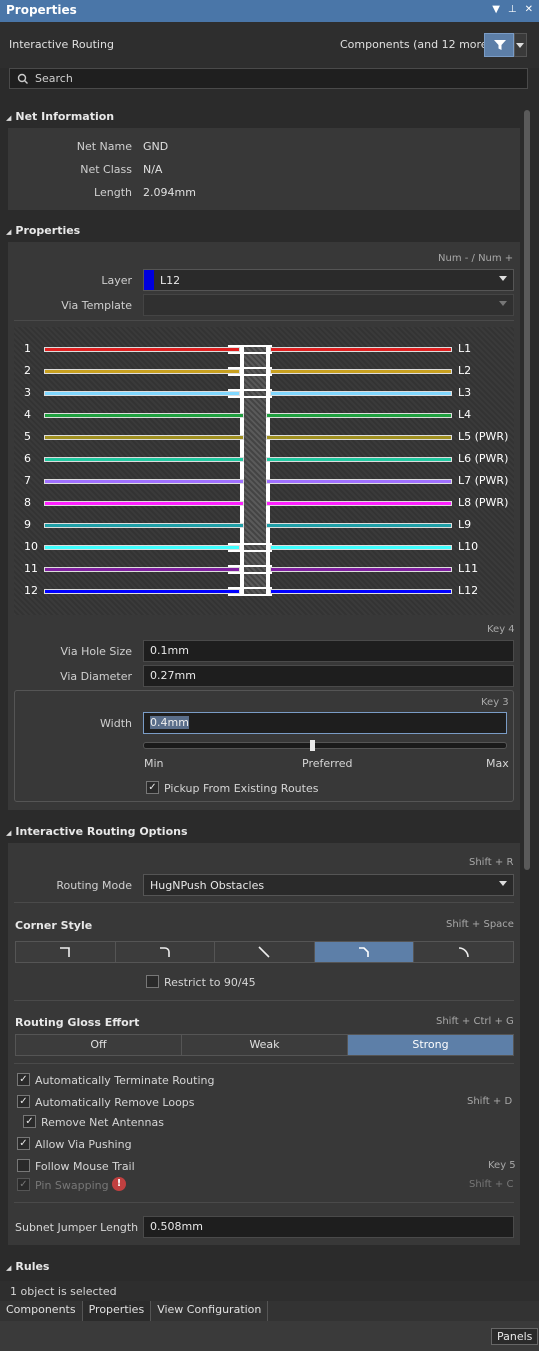 This screenshot has width=539, height=1351. I want to click on section-routing-options: ◢ Interactive Routing Options, so click(97, 831).